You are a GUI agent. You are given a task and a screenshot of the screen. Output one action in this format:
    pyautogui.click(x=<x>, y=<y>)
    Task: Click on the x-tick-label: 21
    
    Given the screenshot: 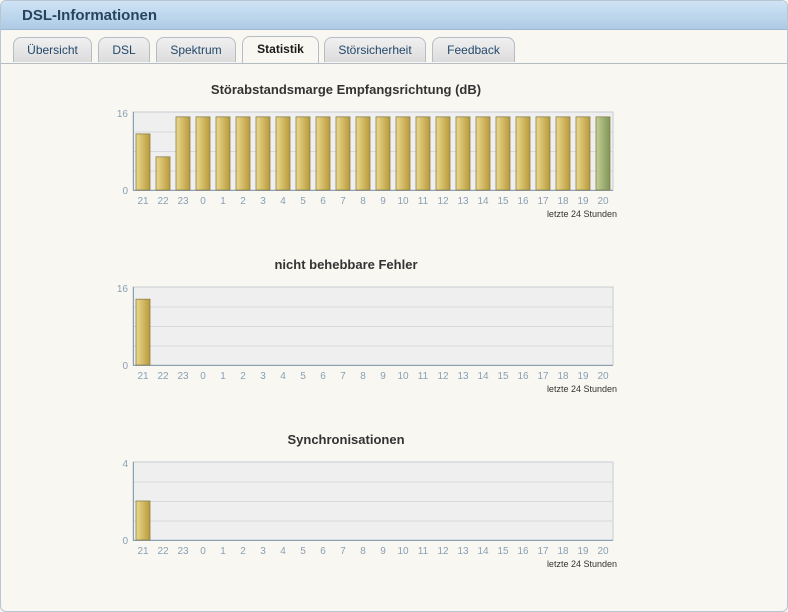 What is the action you would take?
    pyautogui.click(x=143, y=551)
    